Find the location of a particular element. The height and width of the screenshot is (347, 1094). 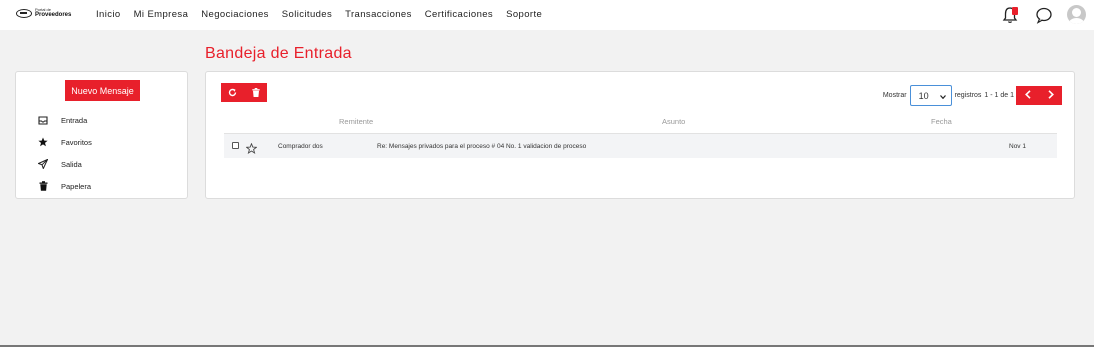

logo-mark-icon is located at coordinates (24, 13).